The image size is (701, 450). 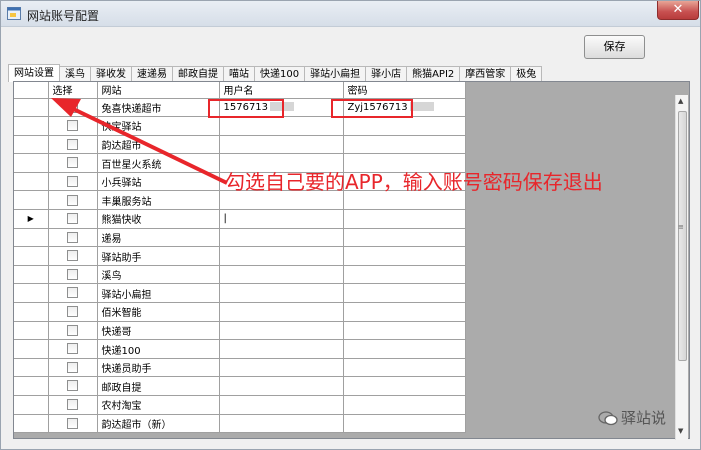 I want to click on table-row: 快递100, so click(x=240, y=349).